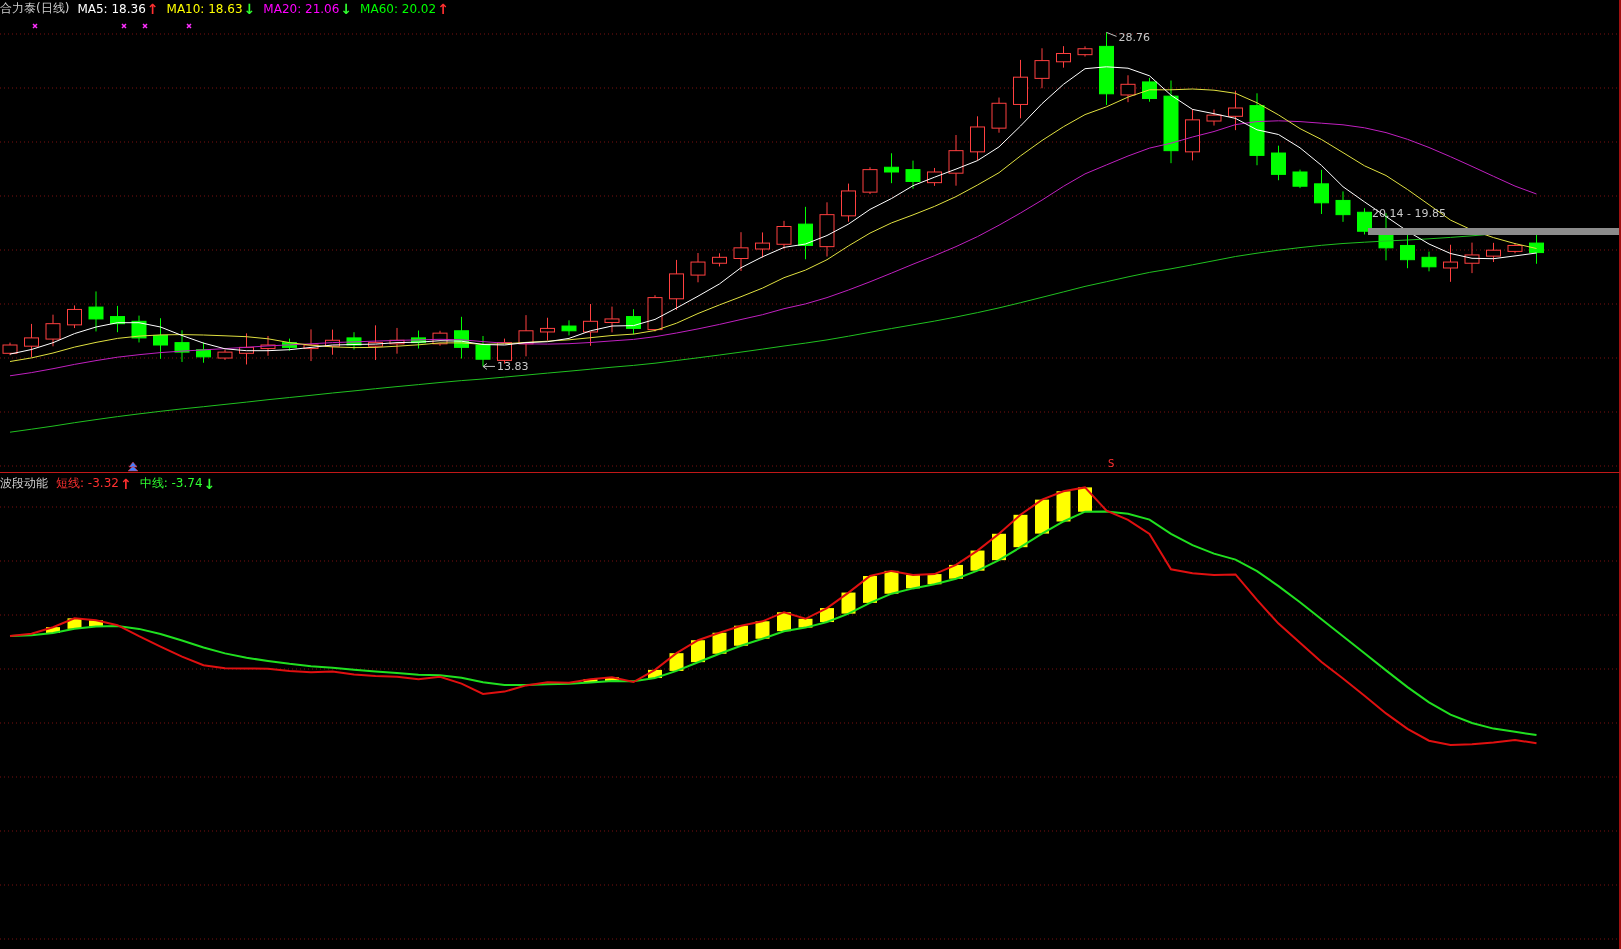  What do you see at coordinates (111, 8) in the screenshot?
I see `indicator-value: MA5: 18.36` at bounding box center [111, 8].